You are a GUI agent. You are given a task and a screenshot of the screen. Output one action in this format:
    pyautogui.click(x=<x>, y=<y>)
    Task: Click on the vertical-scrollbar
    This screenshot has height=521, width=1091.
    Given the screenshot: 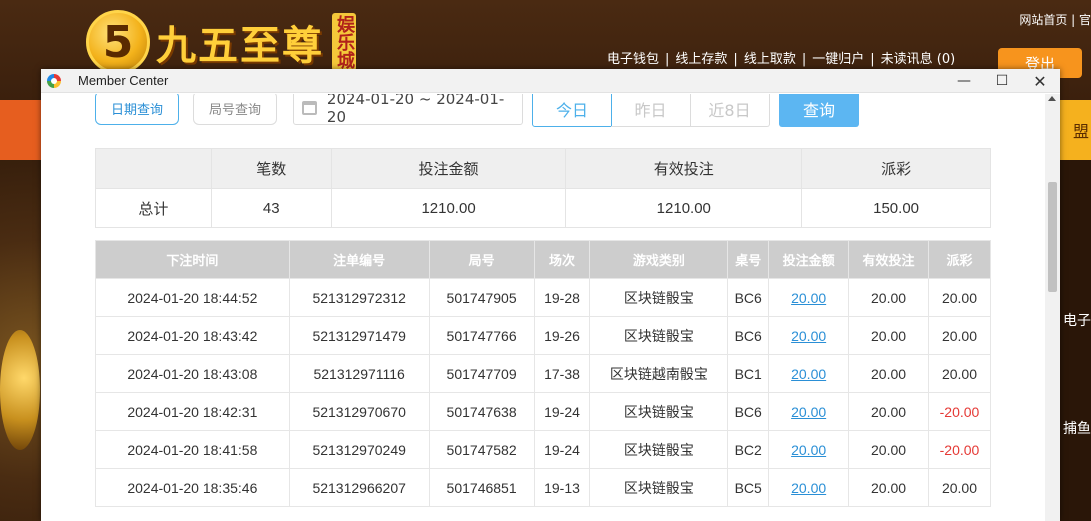 What is the action you would take?
    pyautogui.click(x=1052, y=307)
    